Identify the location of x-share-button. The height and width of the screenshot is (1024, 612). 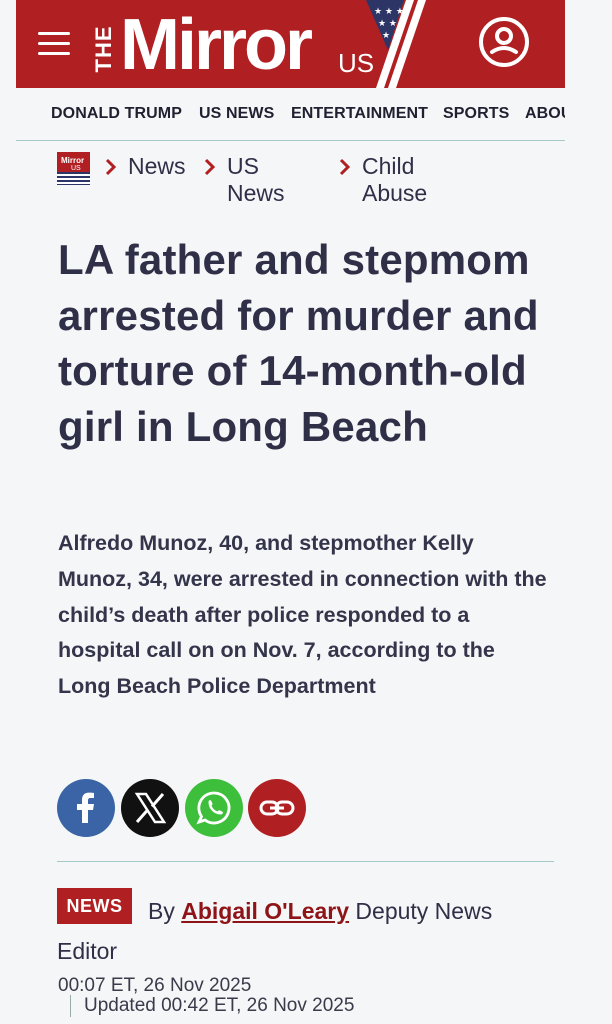
(150, 808).